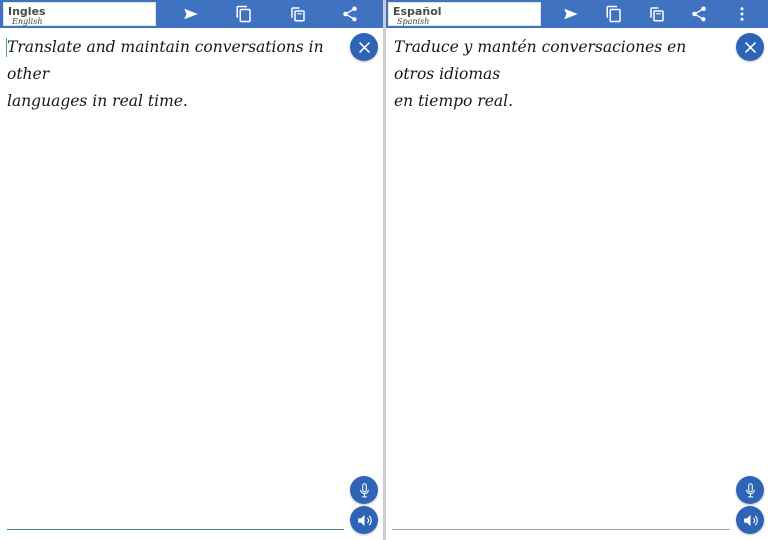  I want to click on clear-target-button, so click(750, 47).